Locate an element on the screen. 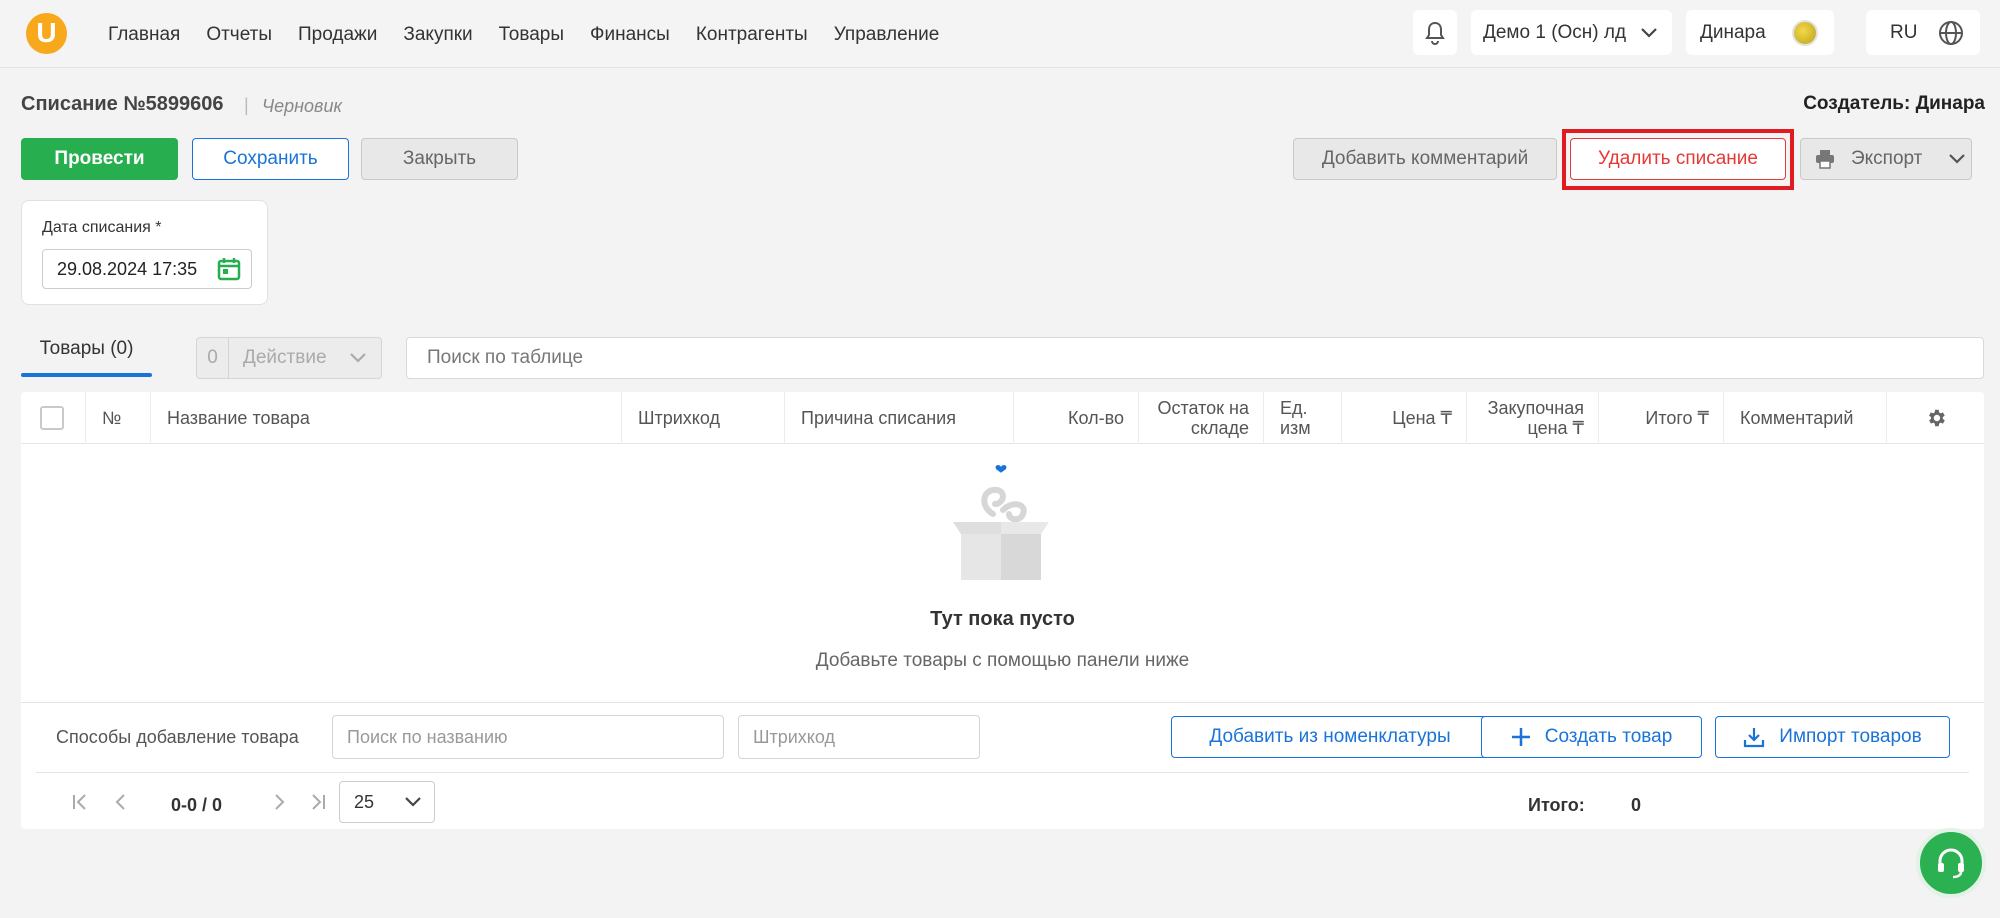  notifications-button is located at coordinates (1435, 32).